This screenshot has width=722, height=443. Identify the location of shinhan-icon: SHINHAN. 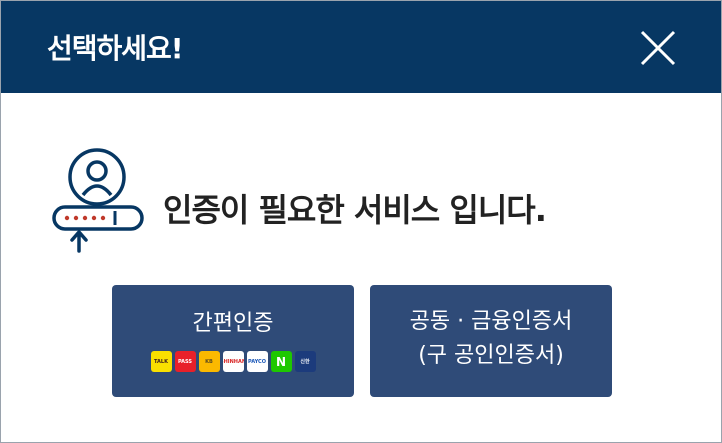
(233, 361).